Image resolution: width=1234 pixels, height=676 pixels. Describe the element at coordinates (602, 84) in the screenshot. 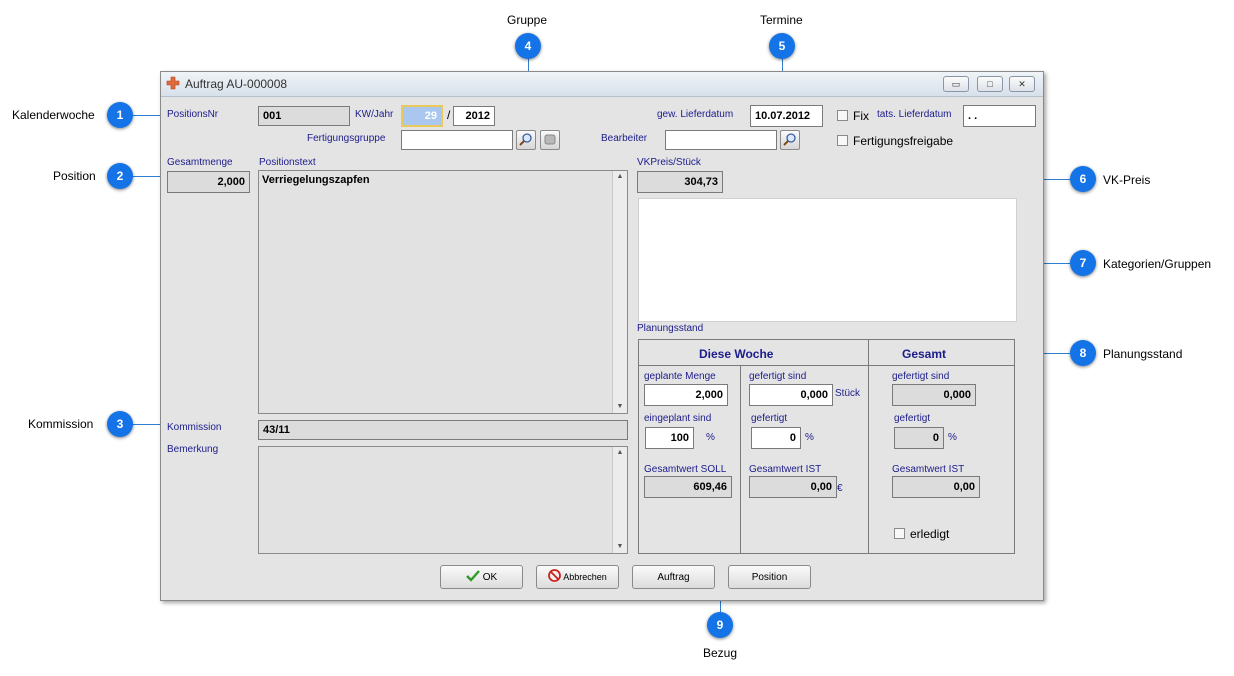

I see `title-bar: Auftrag AU-000008 ▭ □ ✕` at that location.